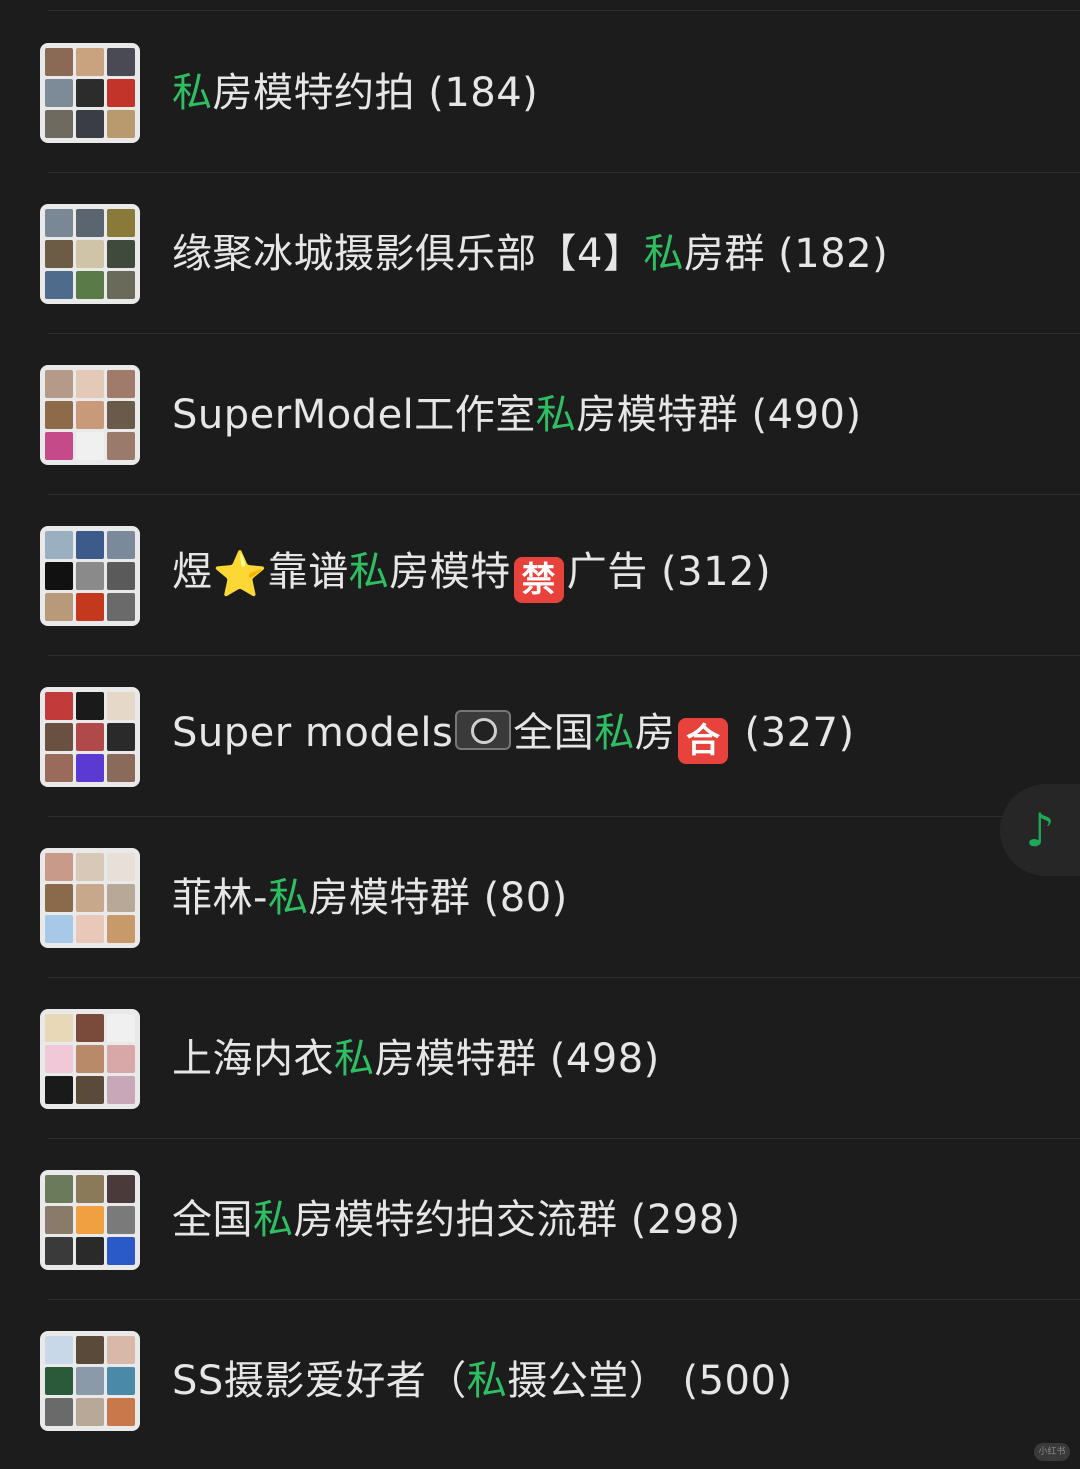 This screenshot has height=1469, width=1080. I want to click on list-item: 私房模特约拍 (184), so click(540, 92).